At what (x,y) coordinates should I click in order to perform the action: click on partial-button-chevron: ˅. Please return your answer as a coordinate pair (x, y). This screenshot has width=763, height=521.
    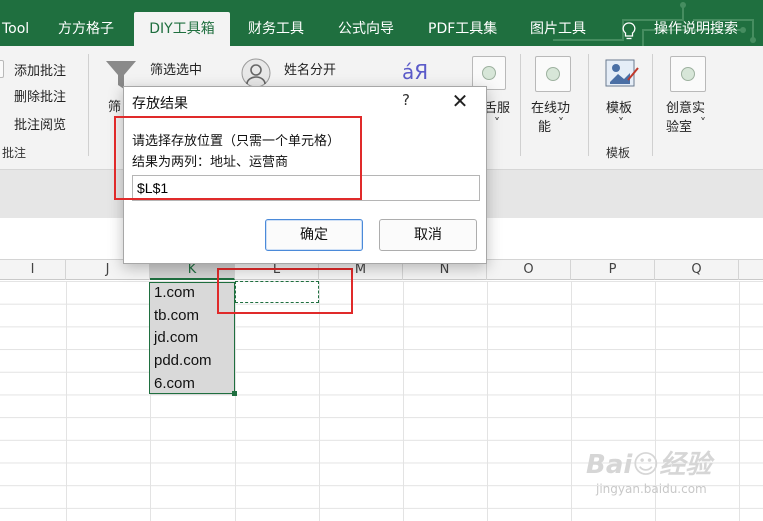
    Looking at the image, I should click on (497, 123).